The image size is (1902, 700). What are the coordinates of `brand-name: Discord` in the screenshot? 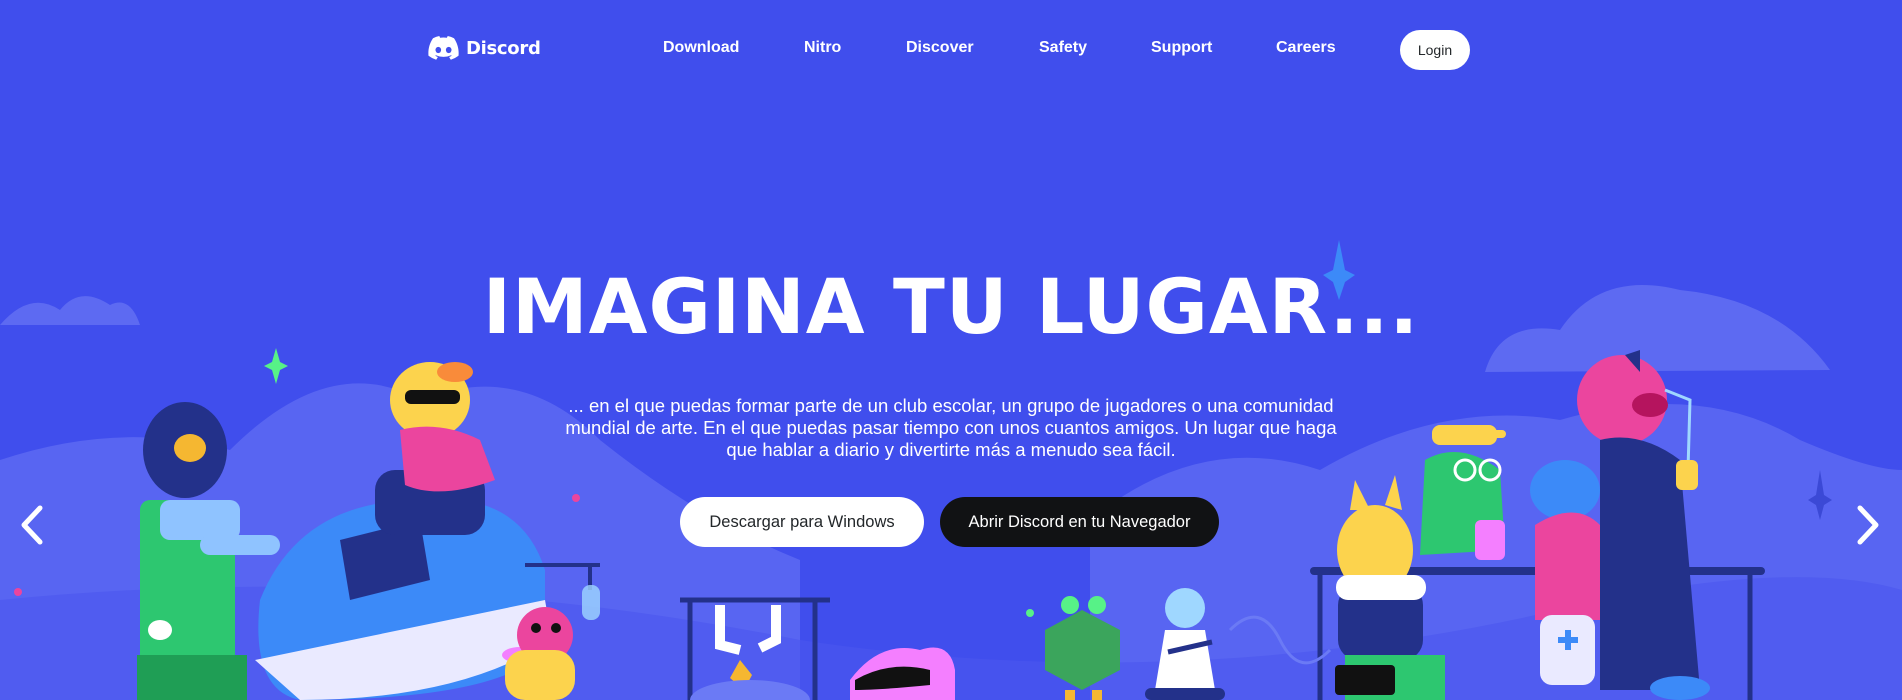 It's located at (503, 48).